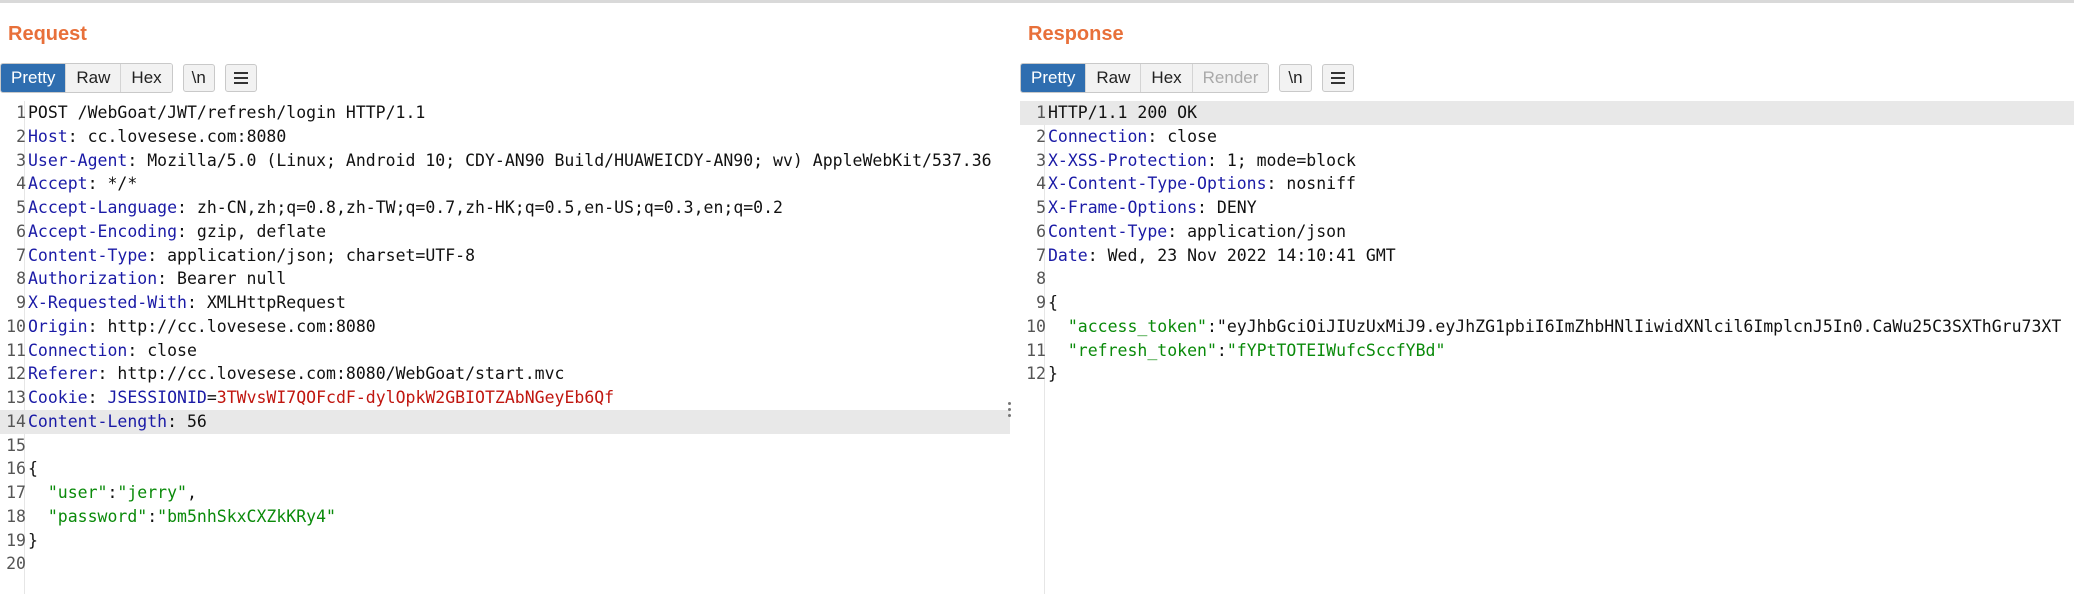 This screenshot has width=2074, height=594. I want to click on line-number: 15, so click(16, 445).